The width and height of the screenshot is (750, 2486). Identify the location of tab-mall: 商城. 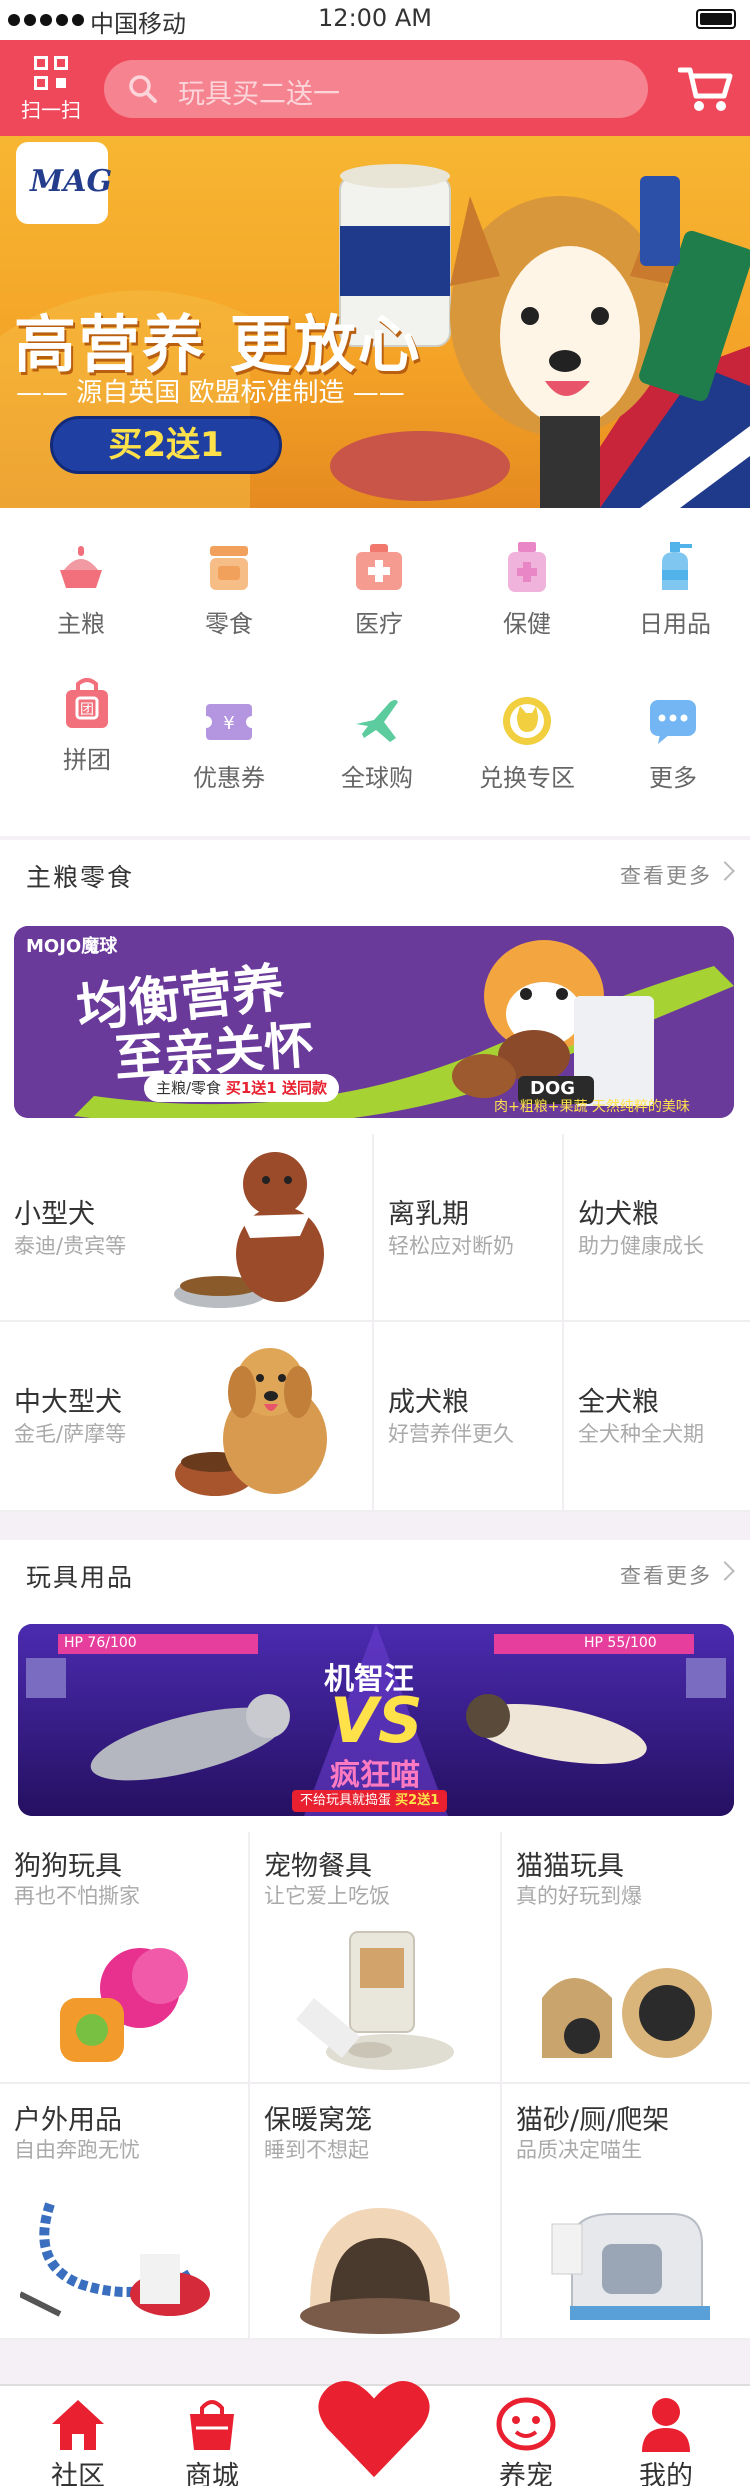
(212, 2436).